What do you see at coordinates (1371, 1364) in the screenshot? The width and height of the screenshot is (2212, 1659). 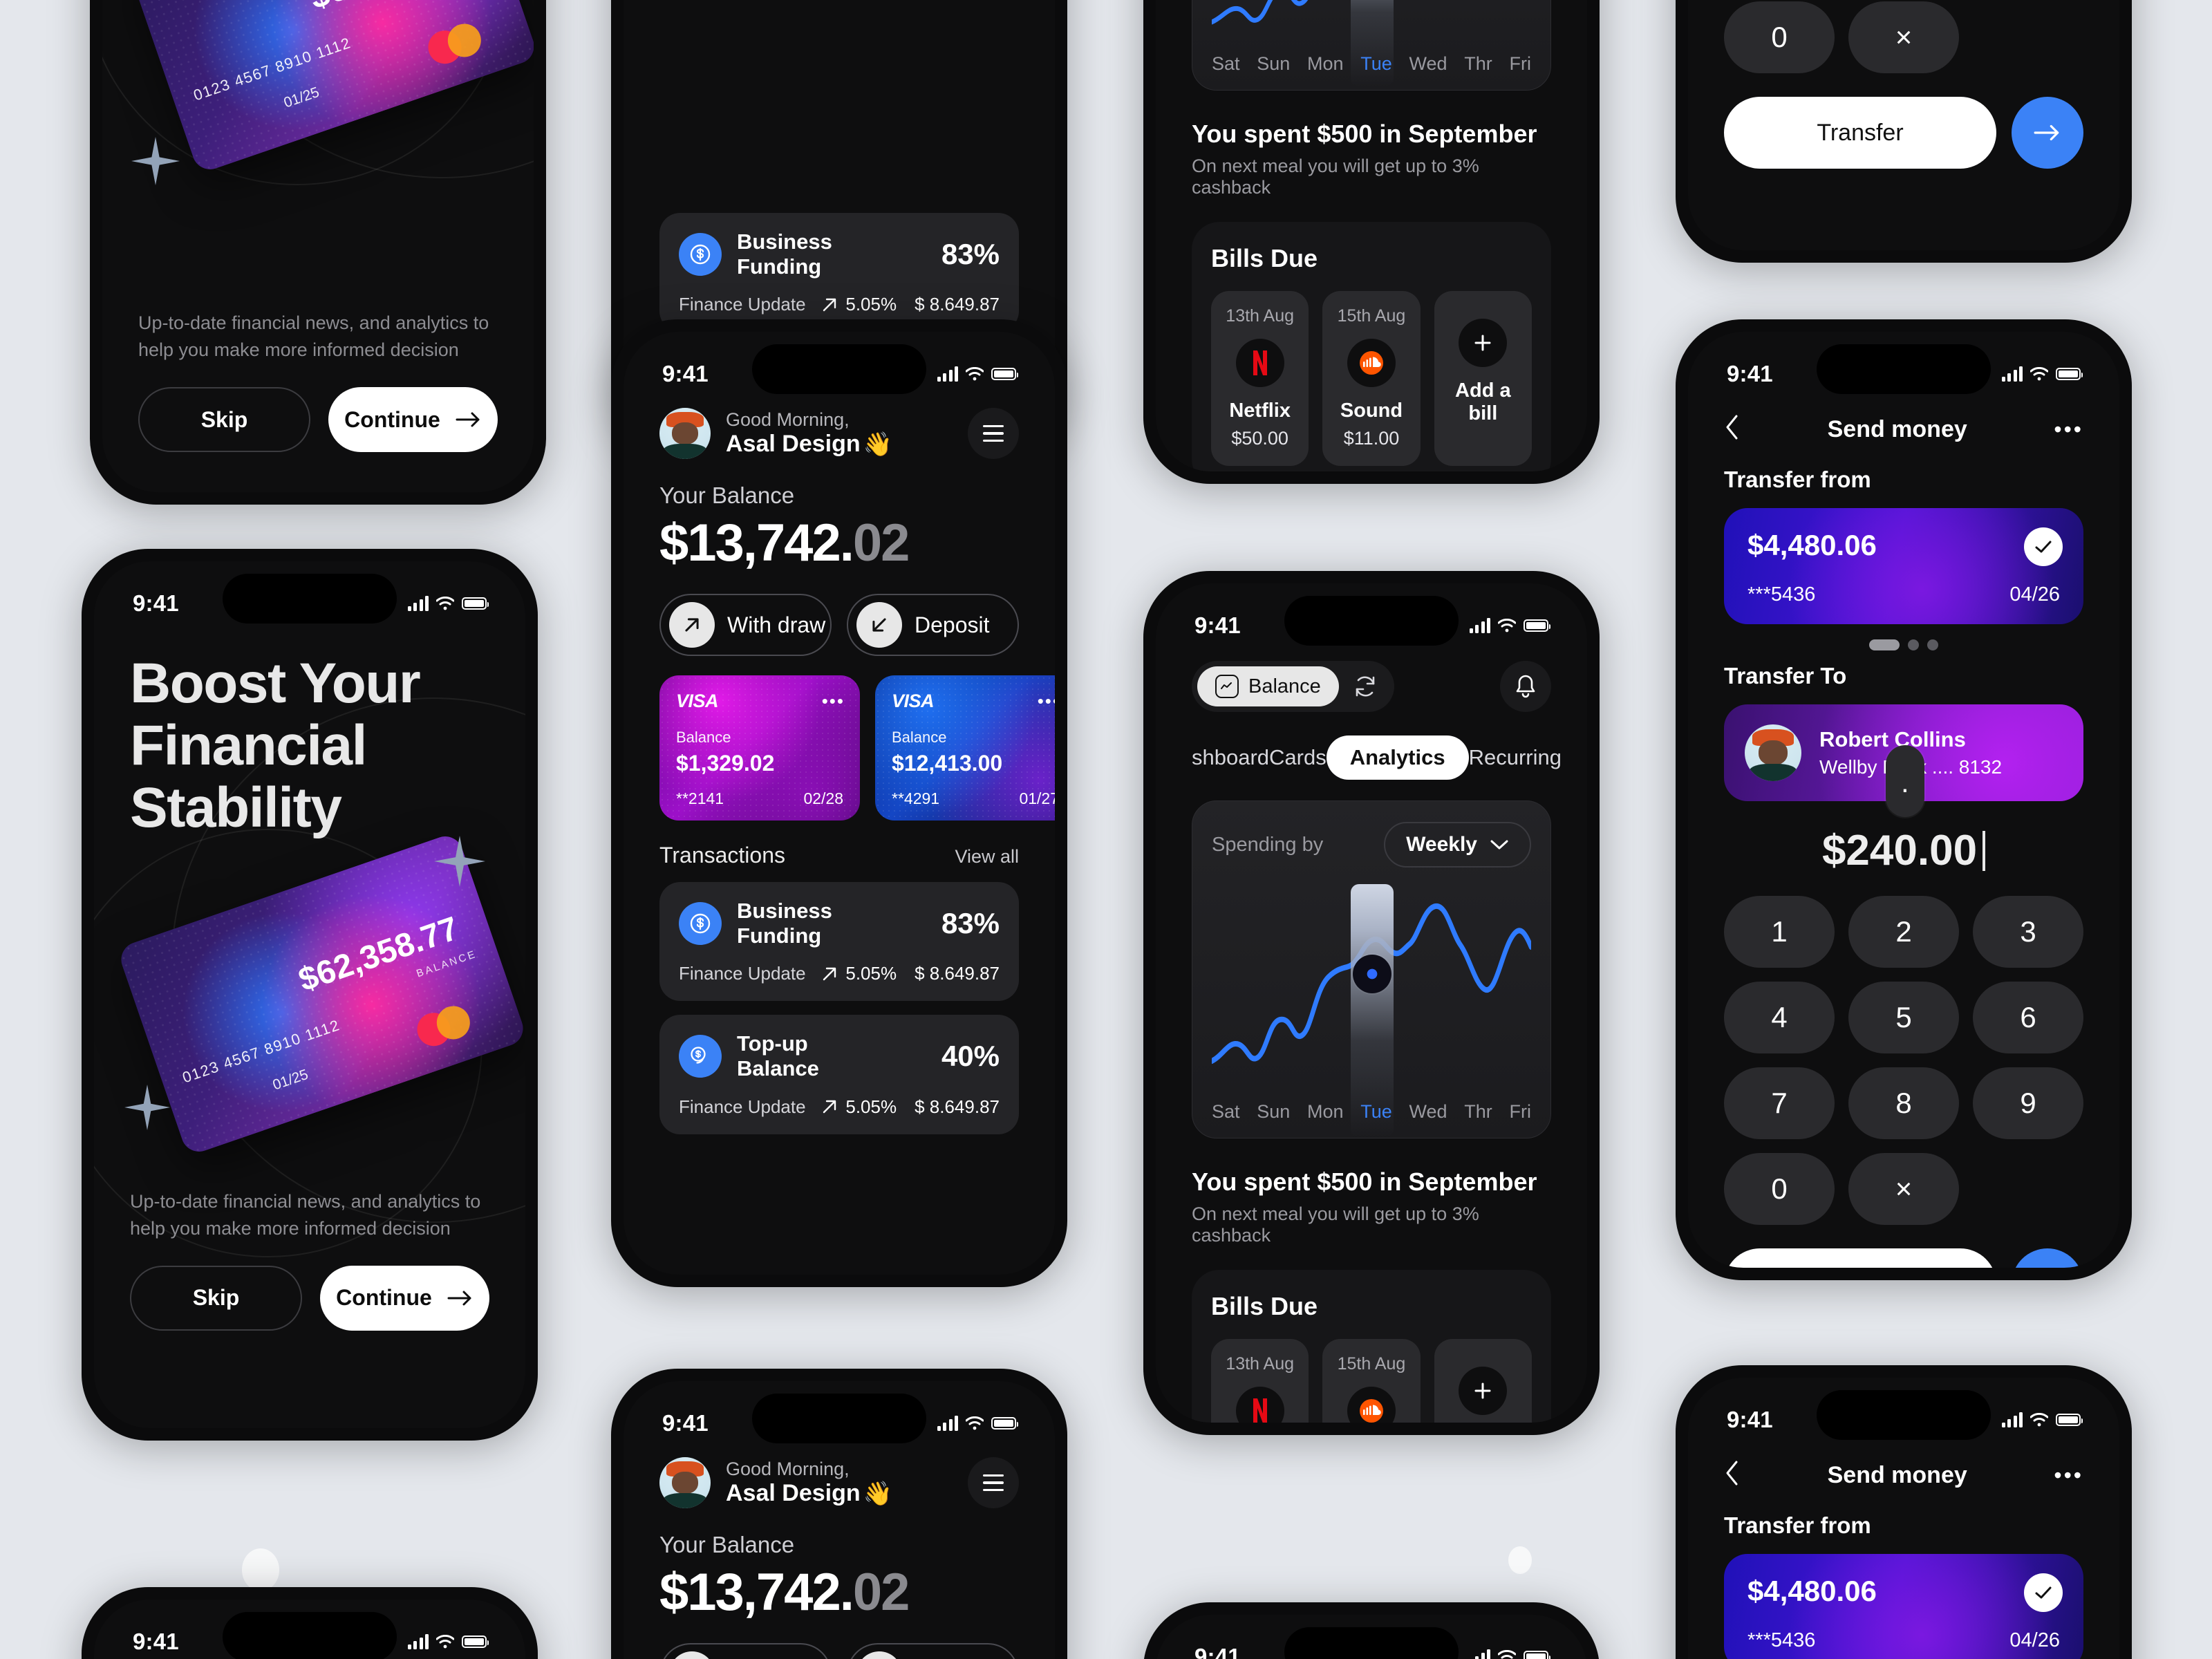 I see `bill-date: 15th Aug` at bounding box center [1371, 1364].